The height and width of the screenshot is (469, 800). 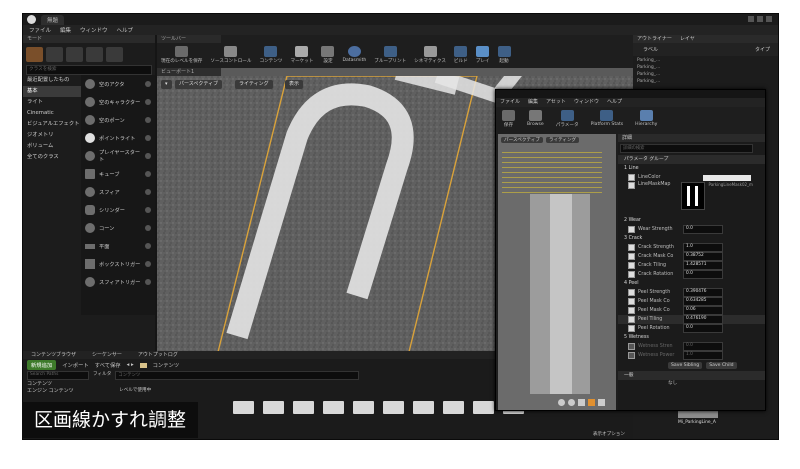 What do you see at coordinates (614, 102) in the screenshot?
I see `mie-menu-help: ヘルプ` at bounding box center [614, 102].